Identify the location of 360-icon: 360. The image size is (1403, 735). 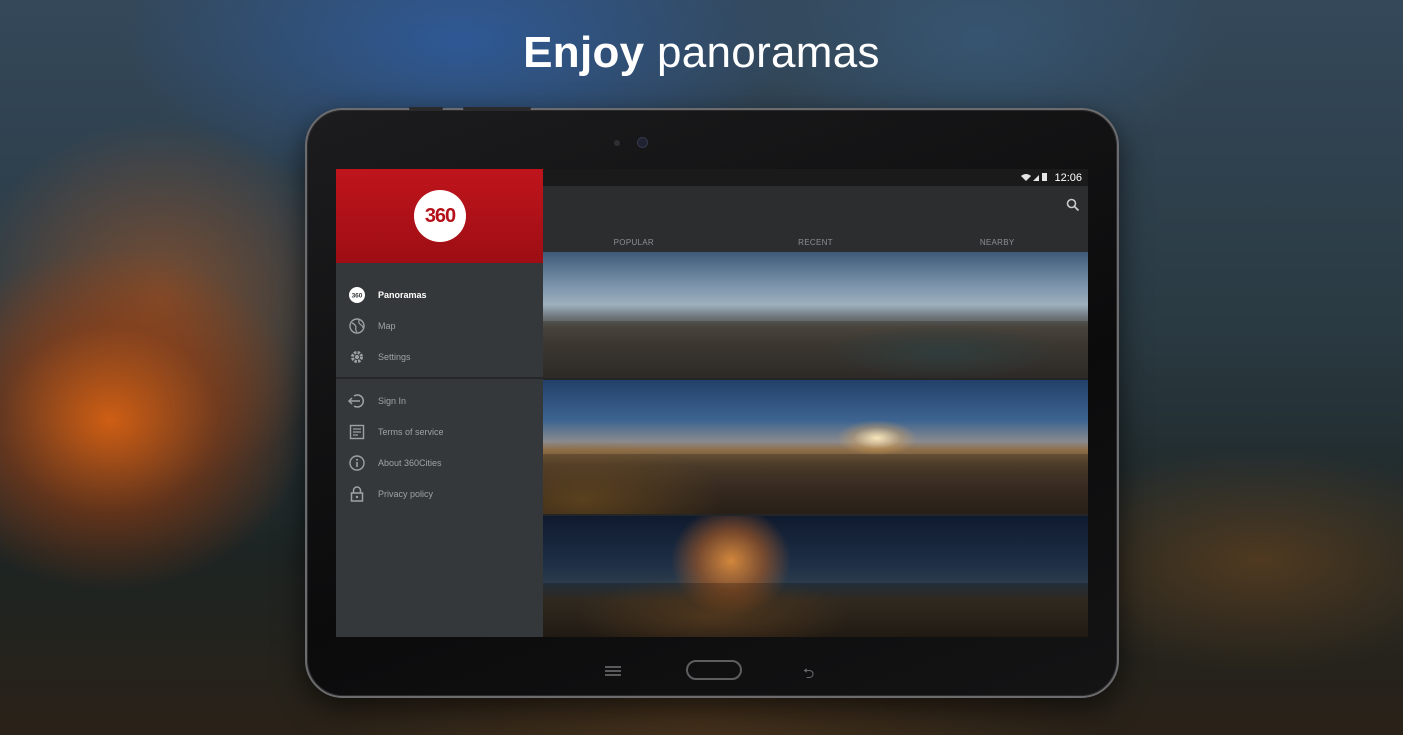
(357, 295).